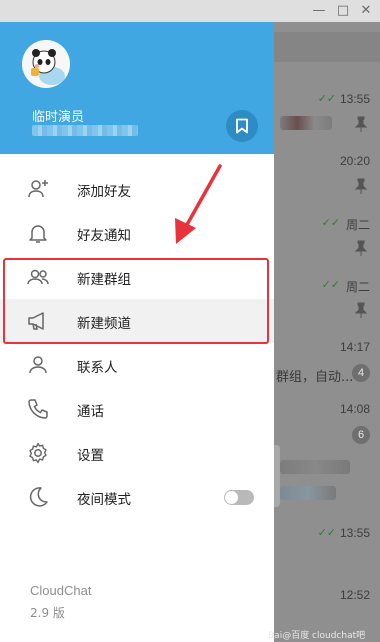 This screenshot has width=380, height=642. Describe the element at coordinates (90, 412) in the screenshot. I see `menu-label: 通话` at that location.